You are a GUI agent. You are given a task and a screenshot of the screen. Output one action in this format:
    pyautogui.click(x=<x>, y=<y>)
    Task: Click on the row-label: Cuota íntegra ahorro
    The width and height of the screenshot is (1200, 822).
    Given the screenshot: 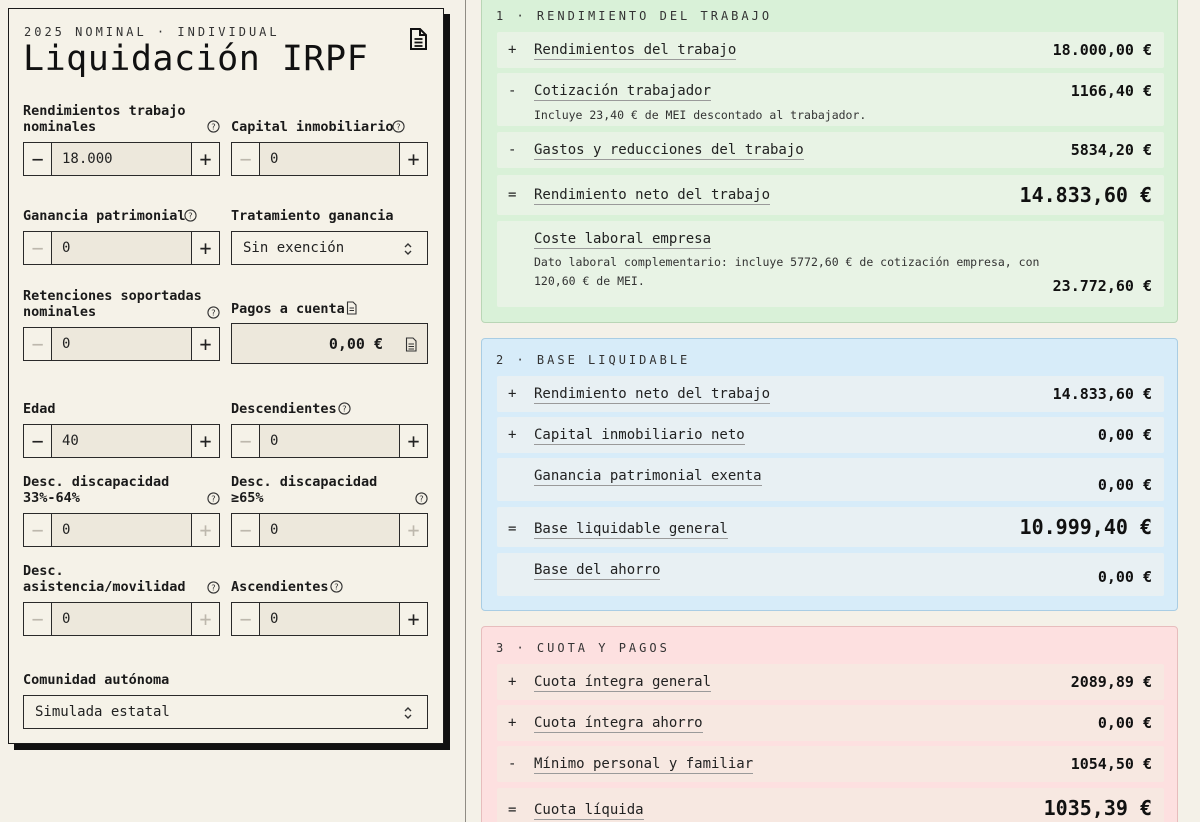 What is the action you would take?
    pyautogui.click(x=618, y=724)
    